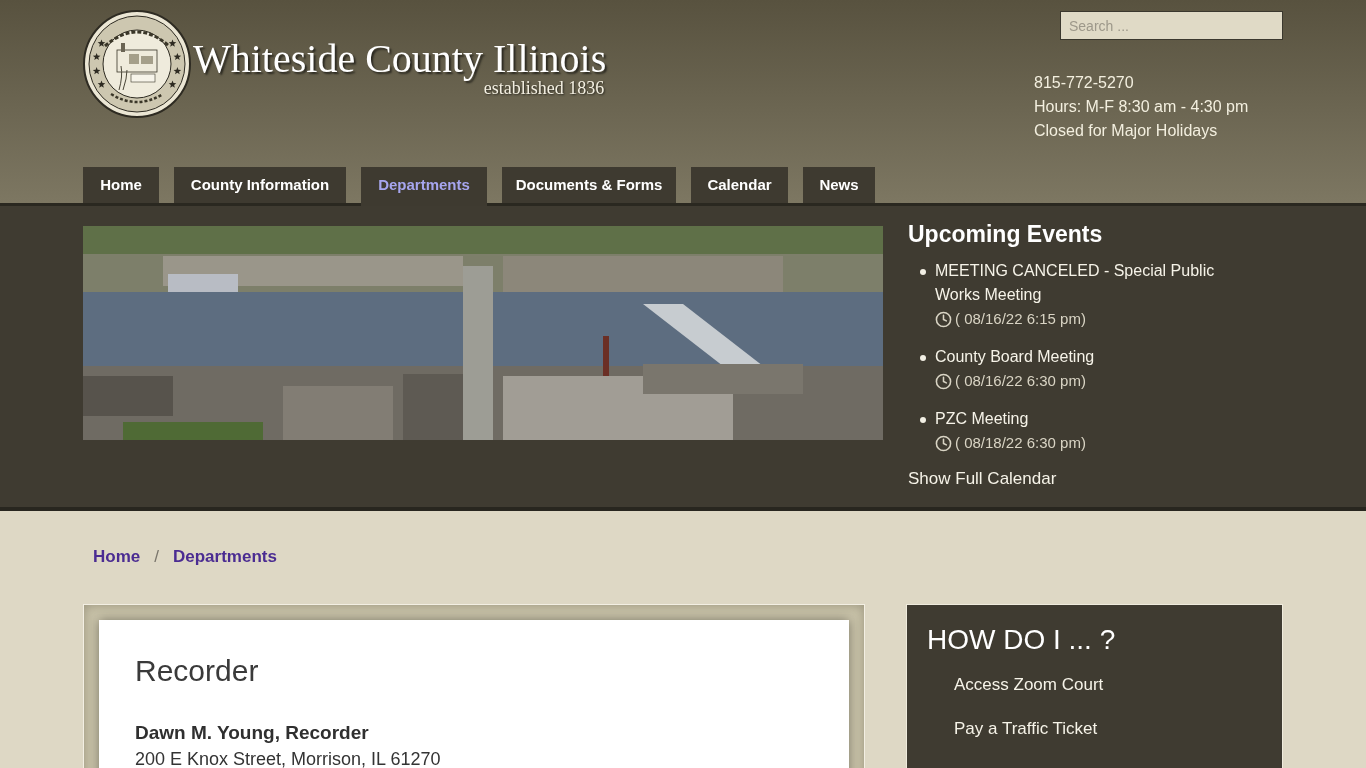 Image resolution: width=1366 pixels, height=768 pixels. What do you see at coordinates (1141, 107) in the screenshot?
I see `contact-info-text: Hours: M-F 8:30 am - 4:30 pm` at bounding box center [1141, 107].